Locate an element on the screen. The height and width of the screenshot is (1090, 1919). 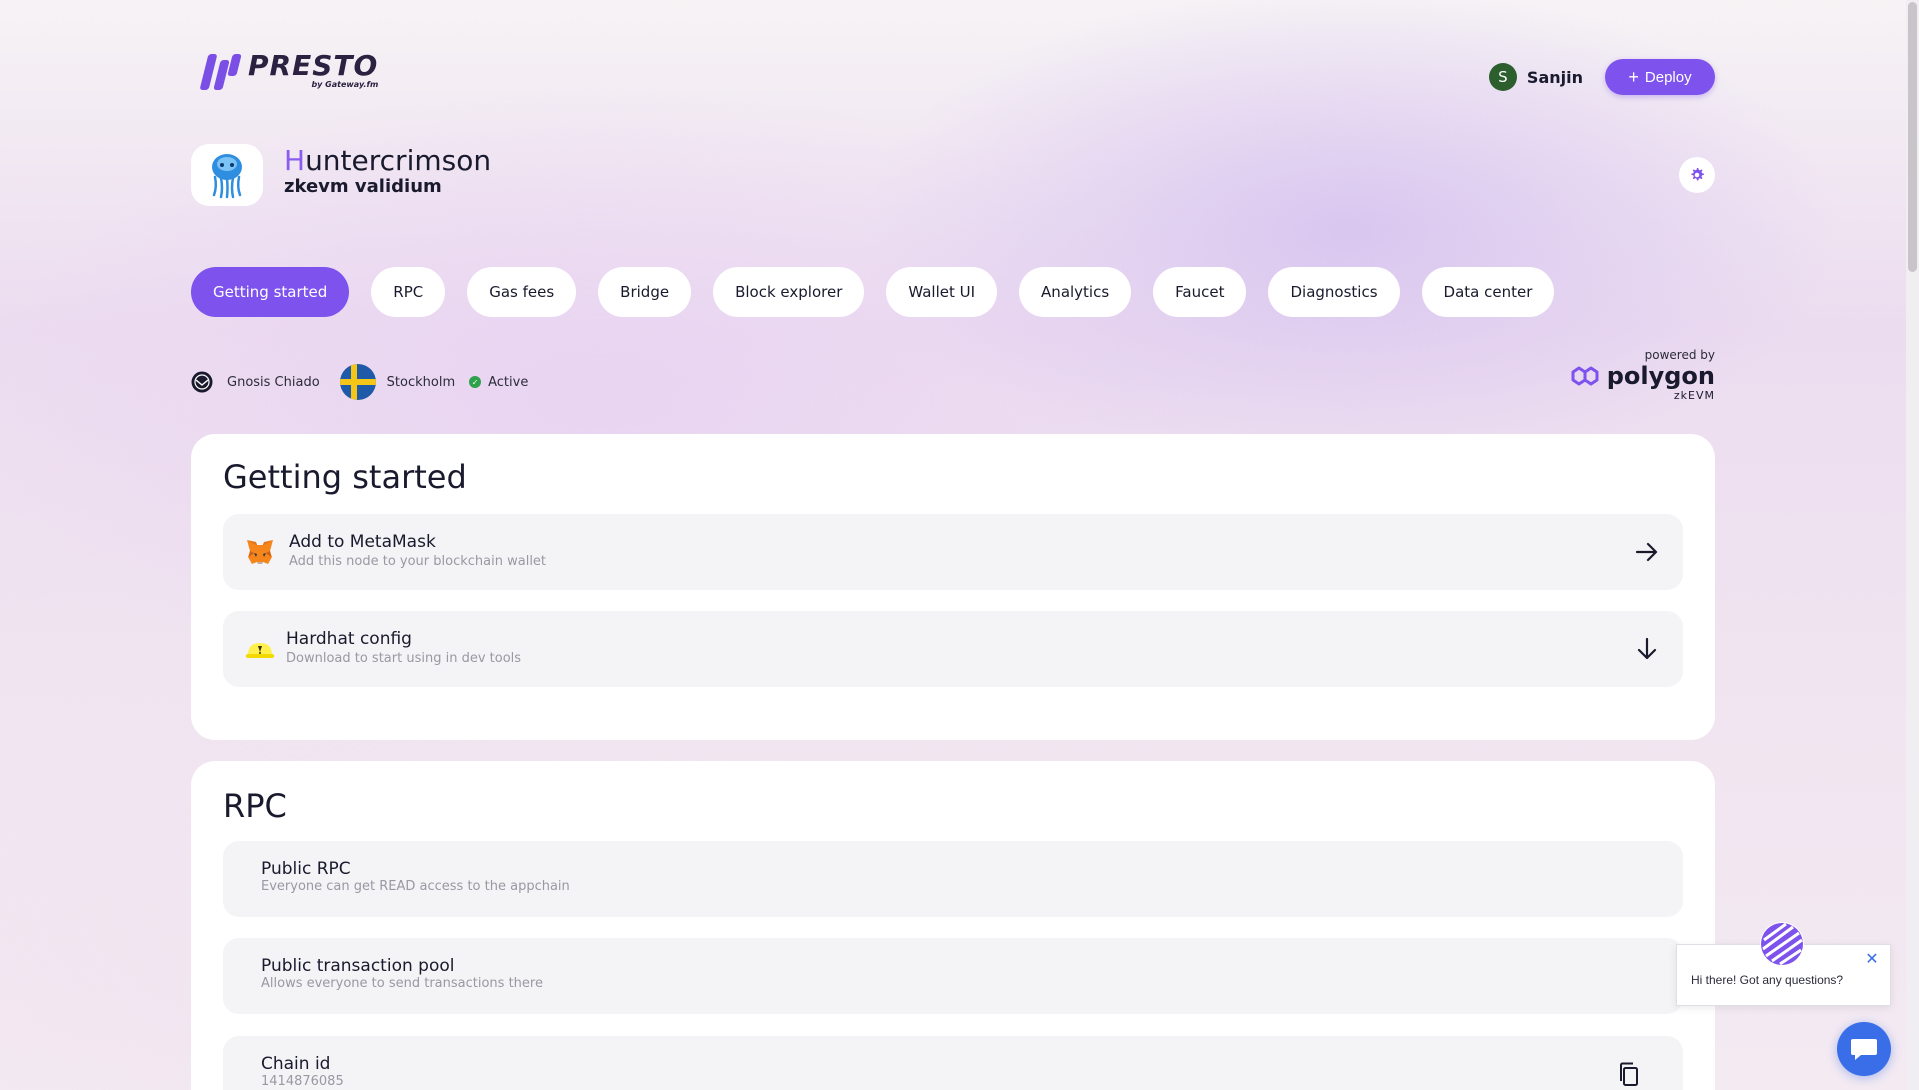
location-name: Stockholm is located at coordinates (421, 382).